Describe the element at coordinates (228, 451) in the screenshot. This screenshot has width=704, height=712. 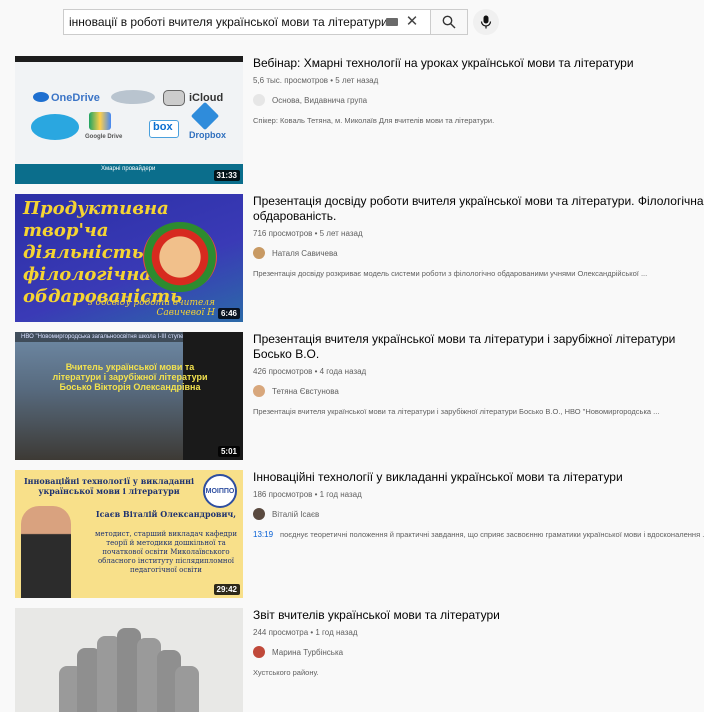
I see `duration-badge: 5:01` at that location.